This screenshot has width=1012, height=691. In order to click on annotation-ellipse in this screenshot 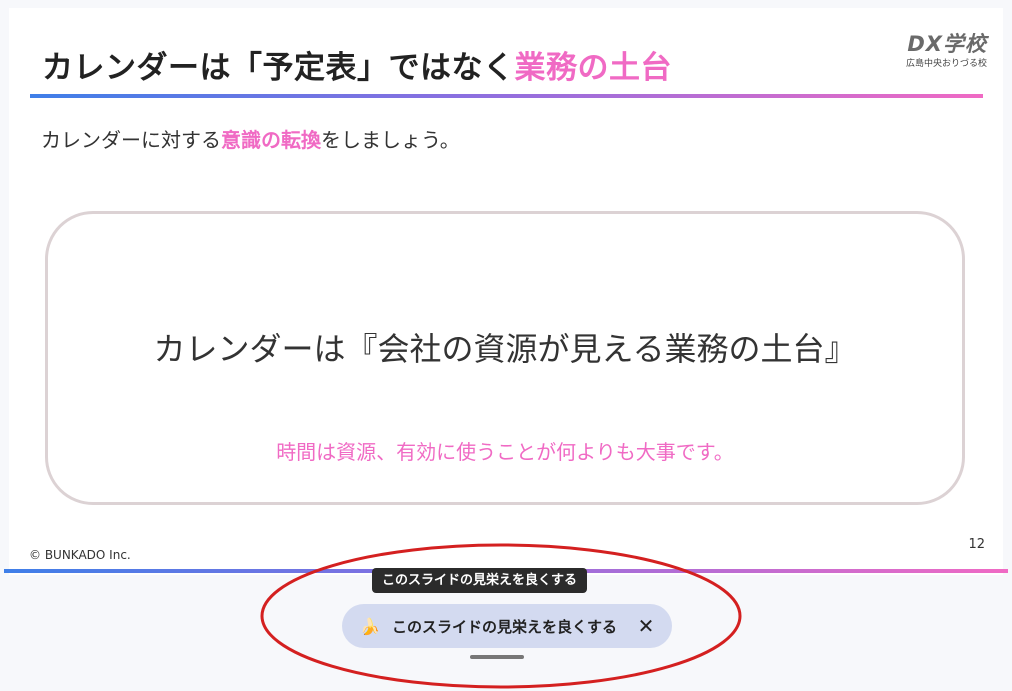, I will do `click(501, 616)`.